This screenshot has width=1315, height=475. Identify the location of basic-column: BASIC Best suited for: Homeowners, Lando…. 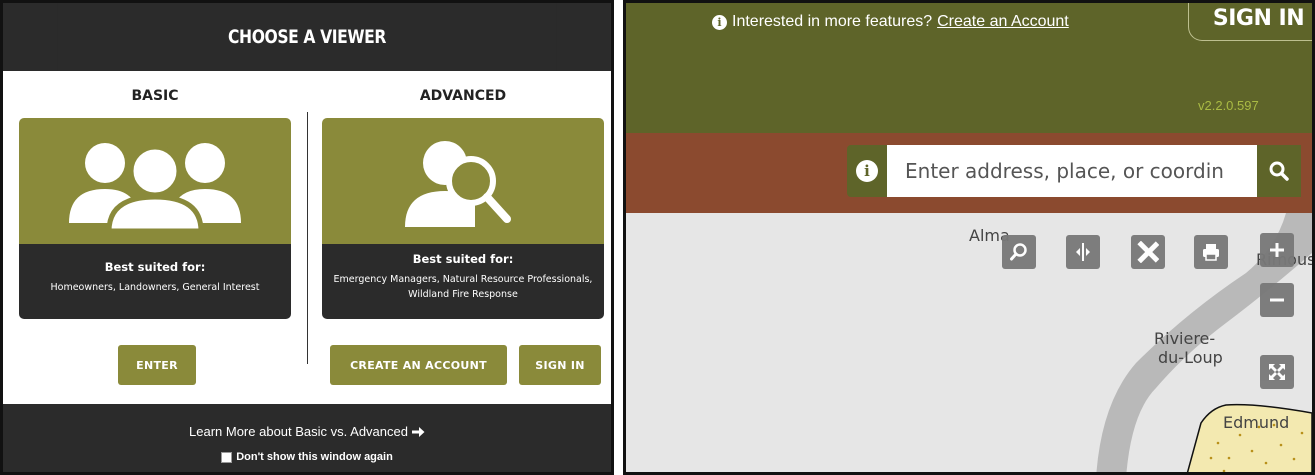
(155, 196).